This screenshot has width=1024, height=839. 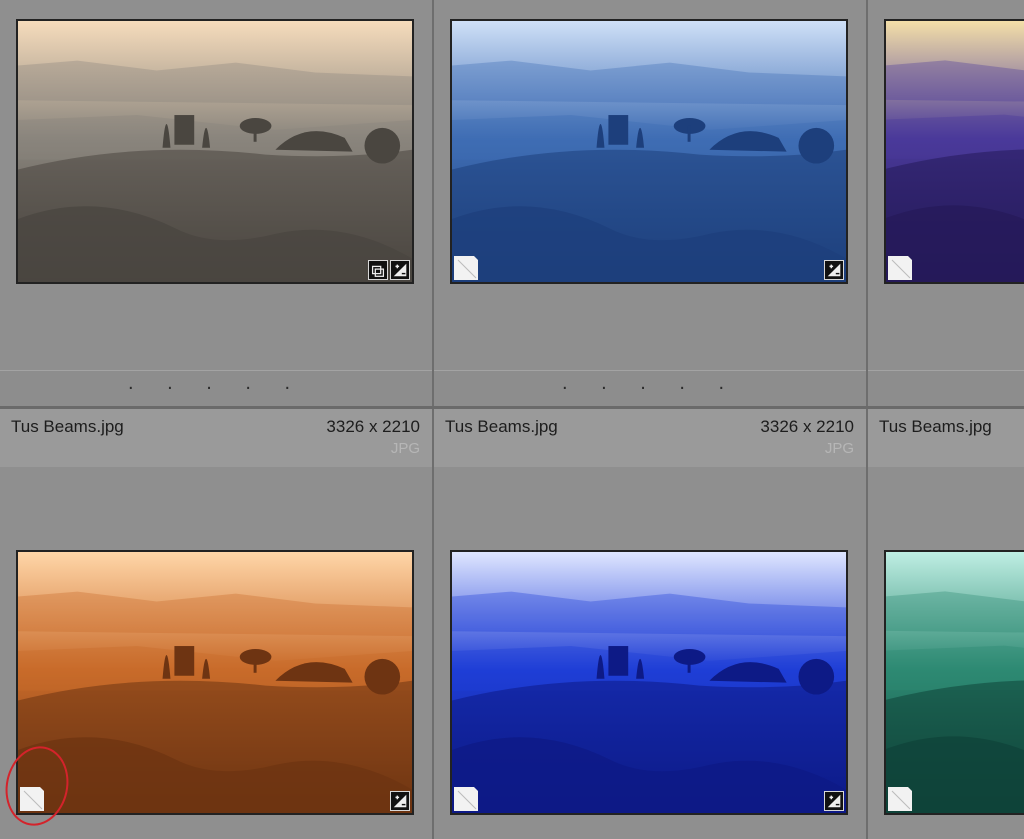 What do you see at coordinates (512, 407) in the screenshot?
I see `row-divider` at bounding box center [512, 407].